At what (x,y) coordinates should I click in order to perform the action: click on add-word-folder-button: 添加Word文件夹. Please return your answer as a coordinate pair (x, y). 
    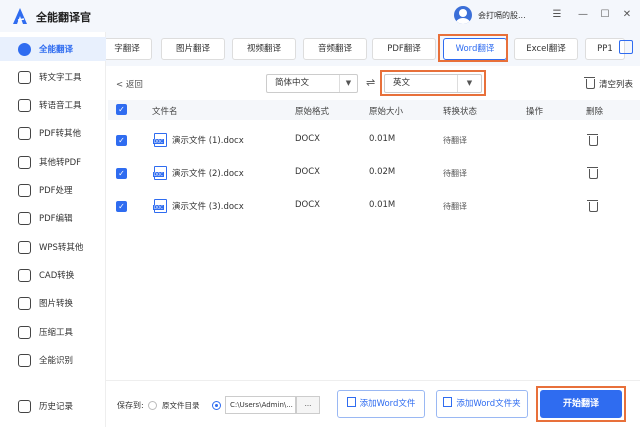
    Looking at the image, I should click on (482, 404).